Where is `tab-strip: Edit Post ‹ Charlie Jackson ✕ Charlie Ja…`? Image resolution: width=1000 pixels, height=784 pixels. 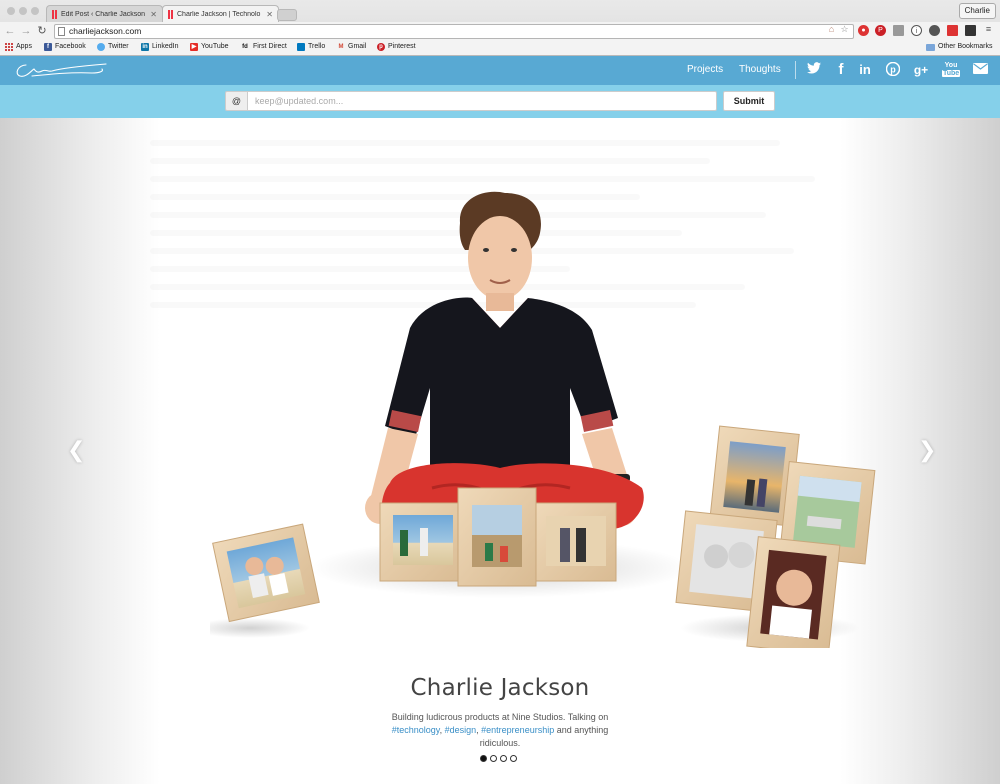 tab-strip: Edit Post ‹ Charlie Jackson ✕ Charlie Ja… is located at coordinates (500, 11).